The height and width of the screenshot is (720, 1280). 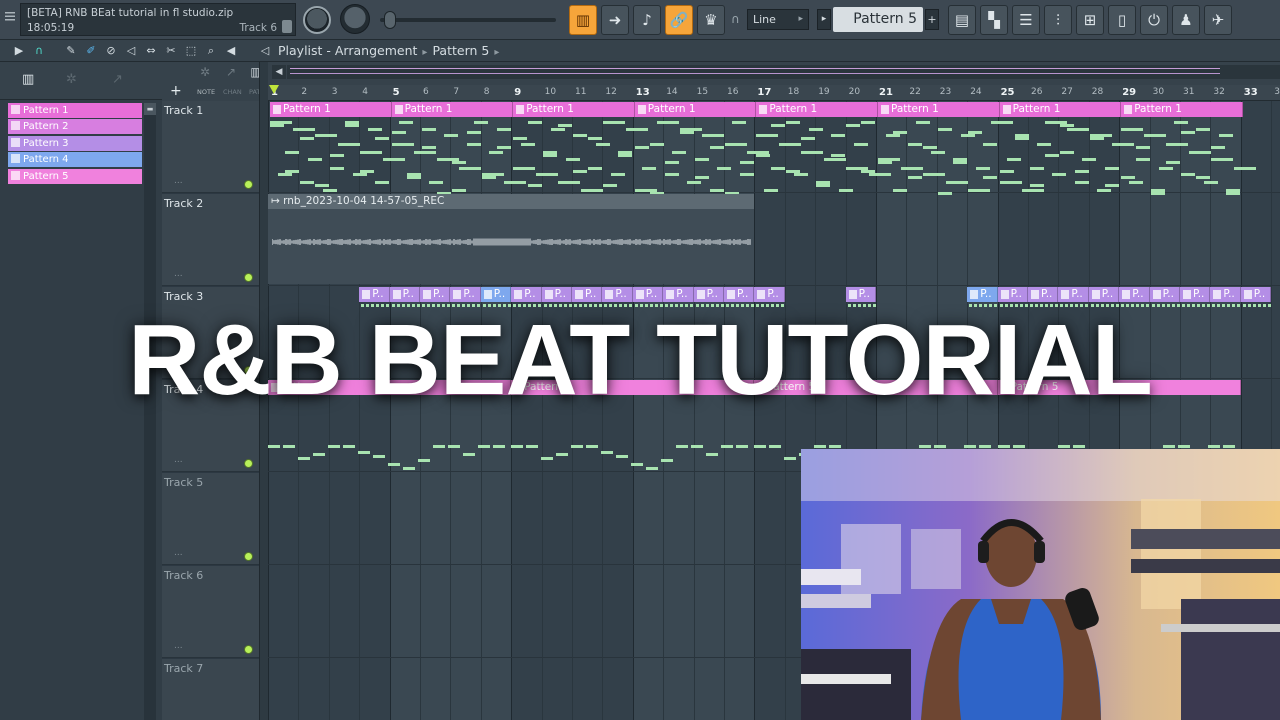 I want to click on browser-button: ⊞, so click(x=1090, y=20).